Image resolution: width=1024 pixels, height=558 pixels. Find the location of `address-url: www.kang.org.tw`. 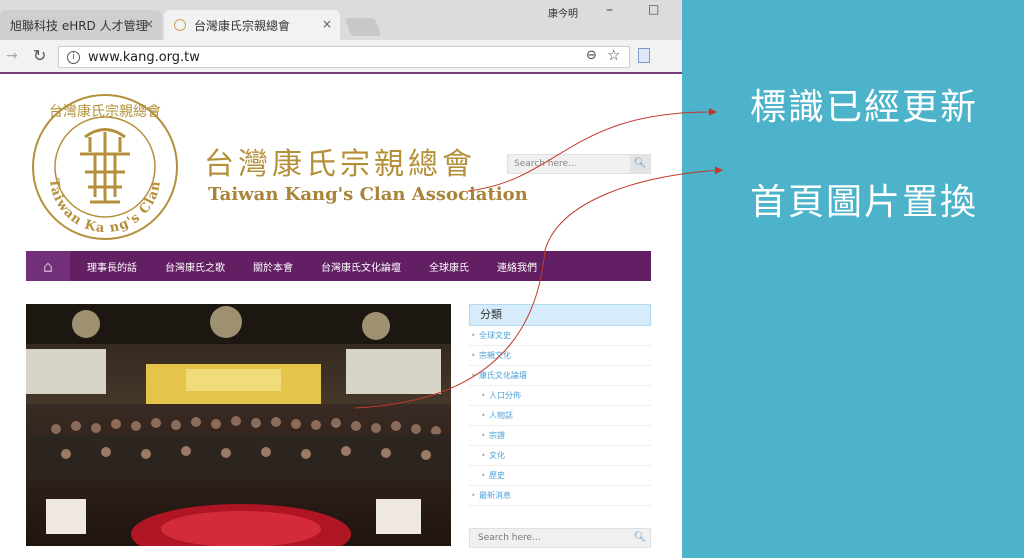

address-url: www.kang.org.tw is located at coordinates (144, 57).